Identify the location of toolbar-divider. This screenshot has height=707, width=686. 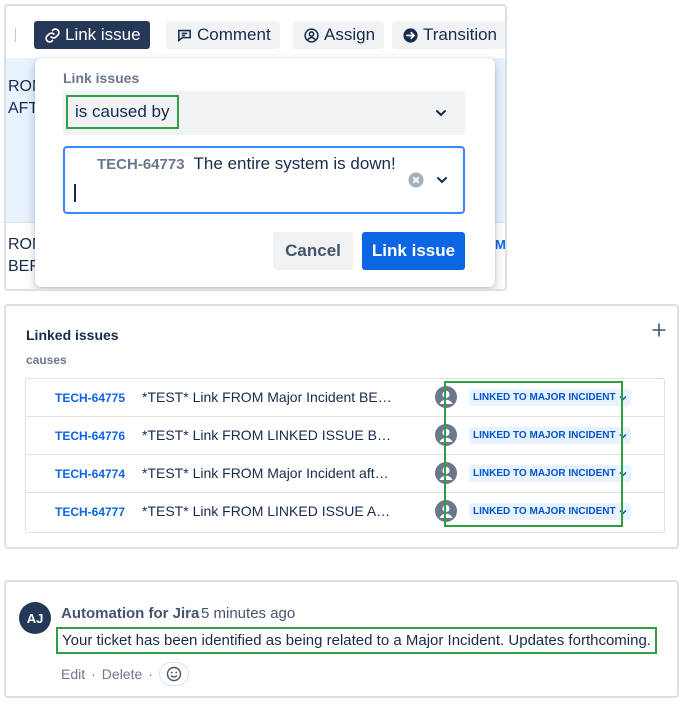
(15, 35).